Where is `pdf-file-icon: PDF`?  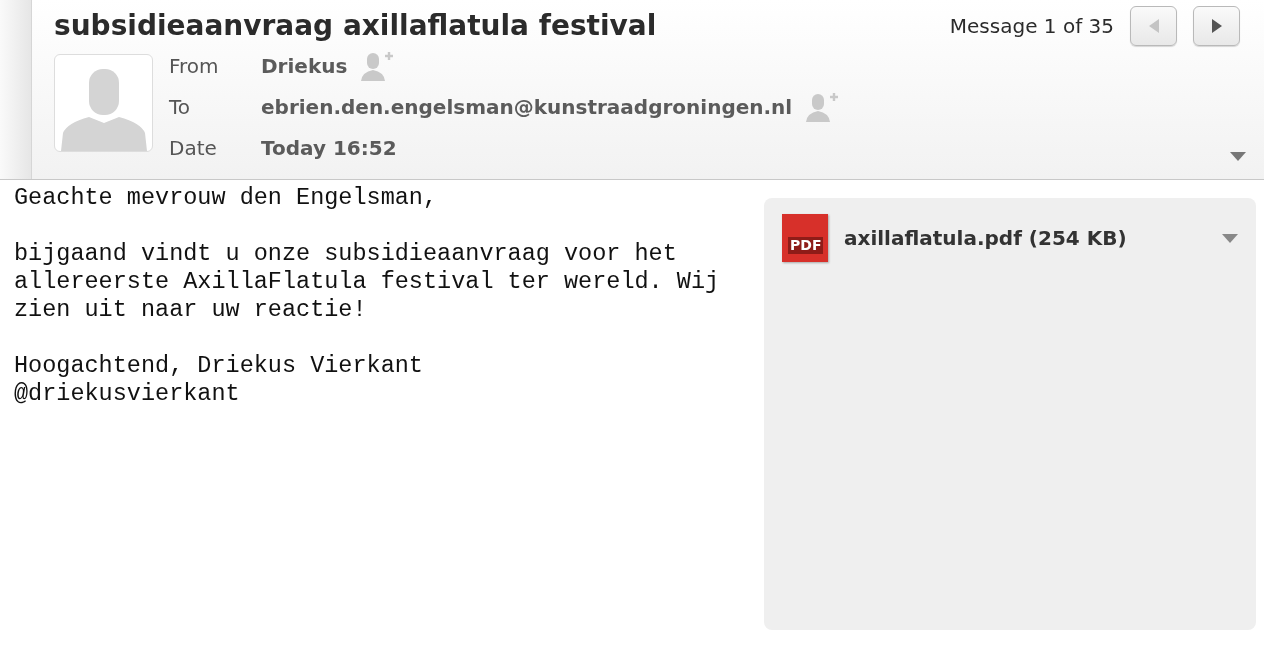
pdf-file-icon: PDF is located at coordinates (805, 238).